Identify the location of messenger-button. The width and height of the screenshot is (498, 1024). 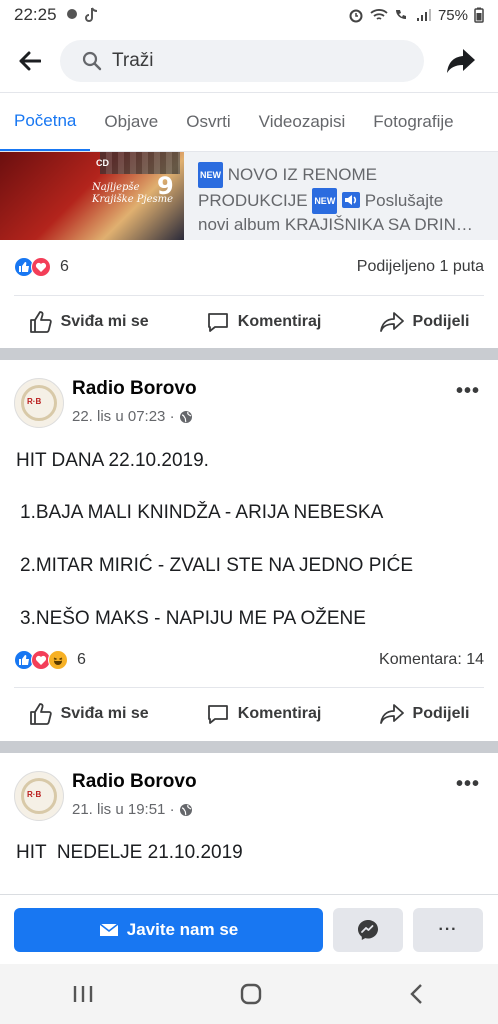
(368, 929).